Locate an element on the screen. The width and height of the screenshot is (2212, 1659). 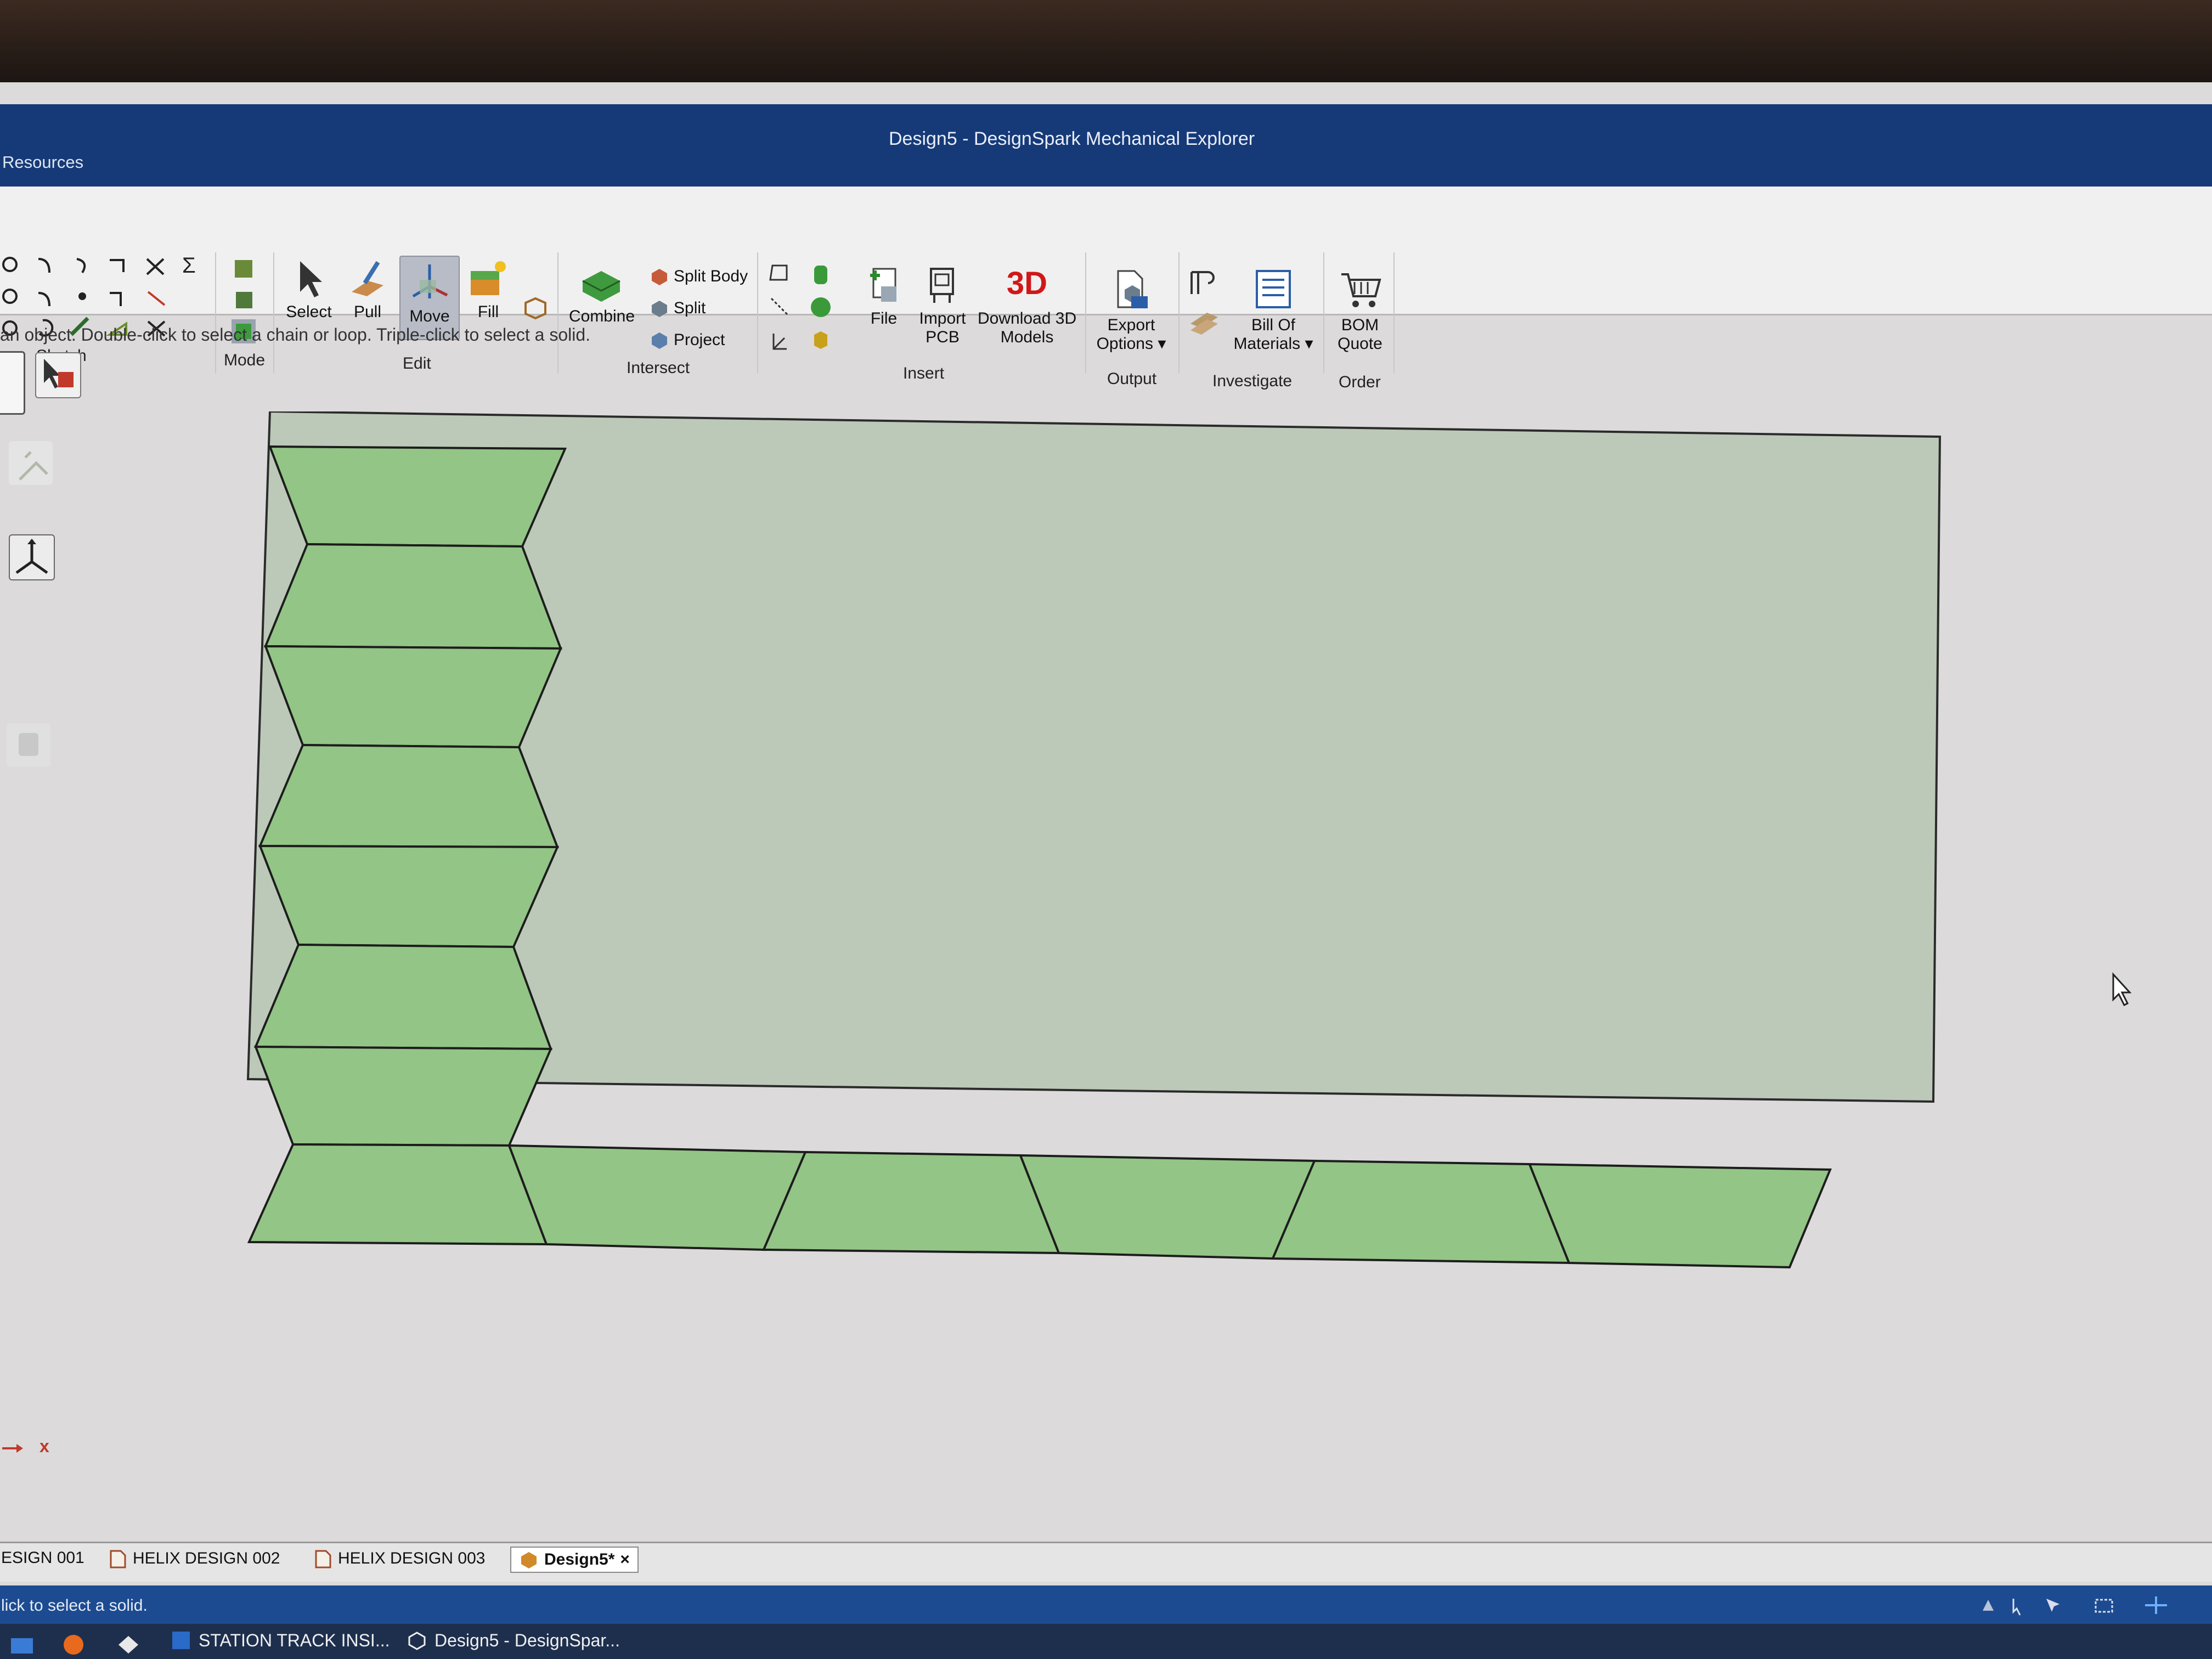
combine-button: Combine is located at coordinates (601, 292).